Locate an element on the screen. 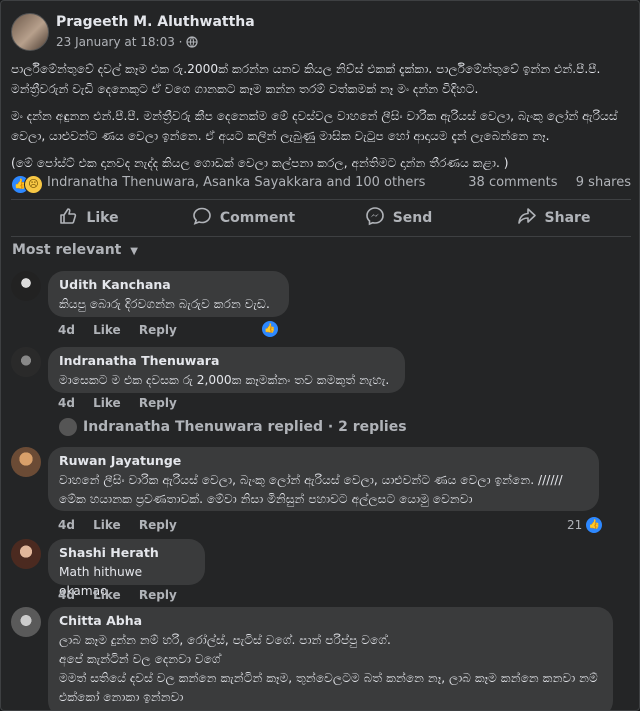 The height and width of the screenshot is (711, 640). reaction-icons: 👍 ☹ is located at coordinates (29, 184).